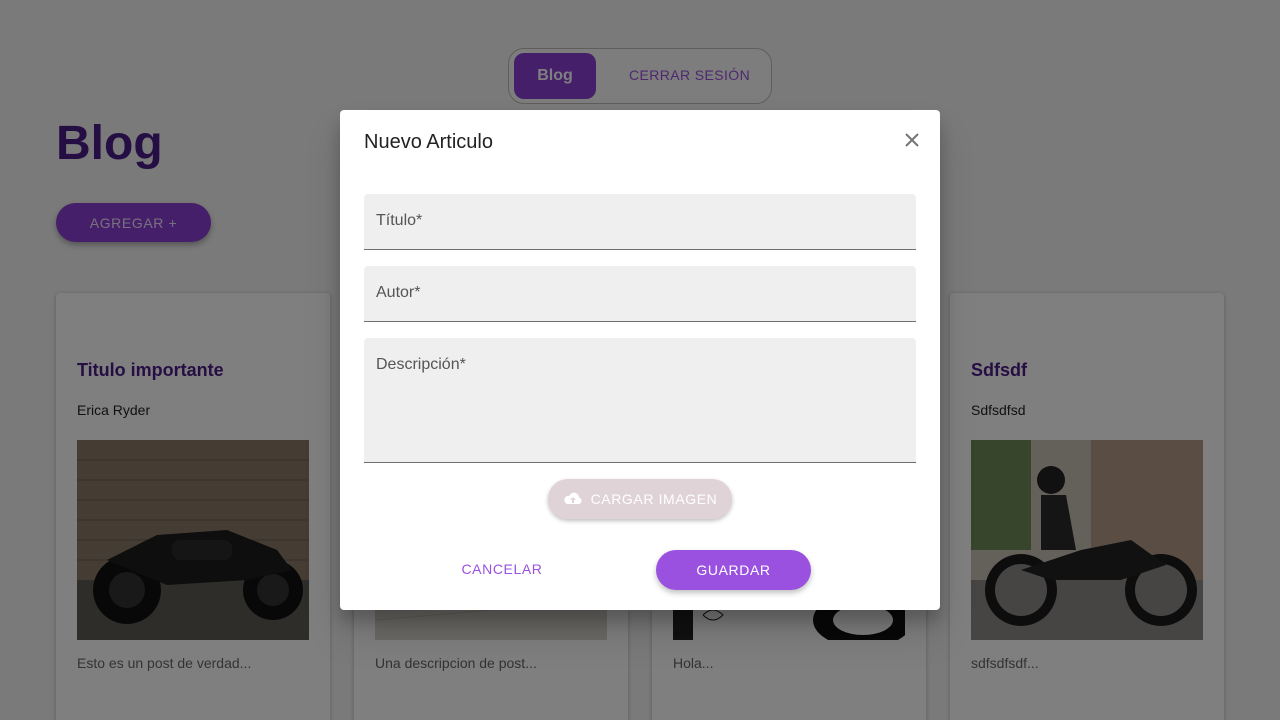 This screenshot has width=1280, height=720. What do you see at coordinates (654, 499) in the screenshot?
I see `upload-image-label: CARGAR IMAGEN` at bounding box center [654, 499].